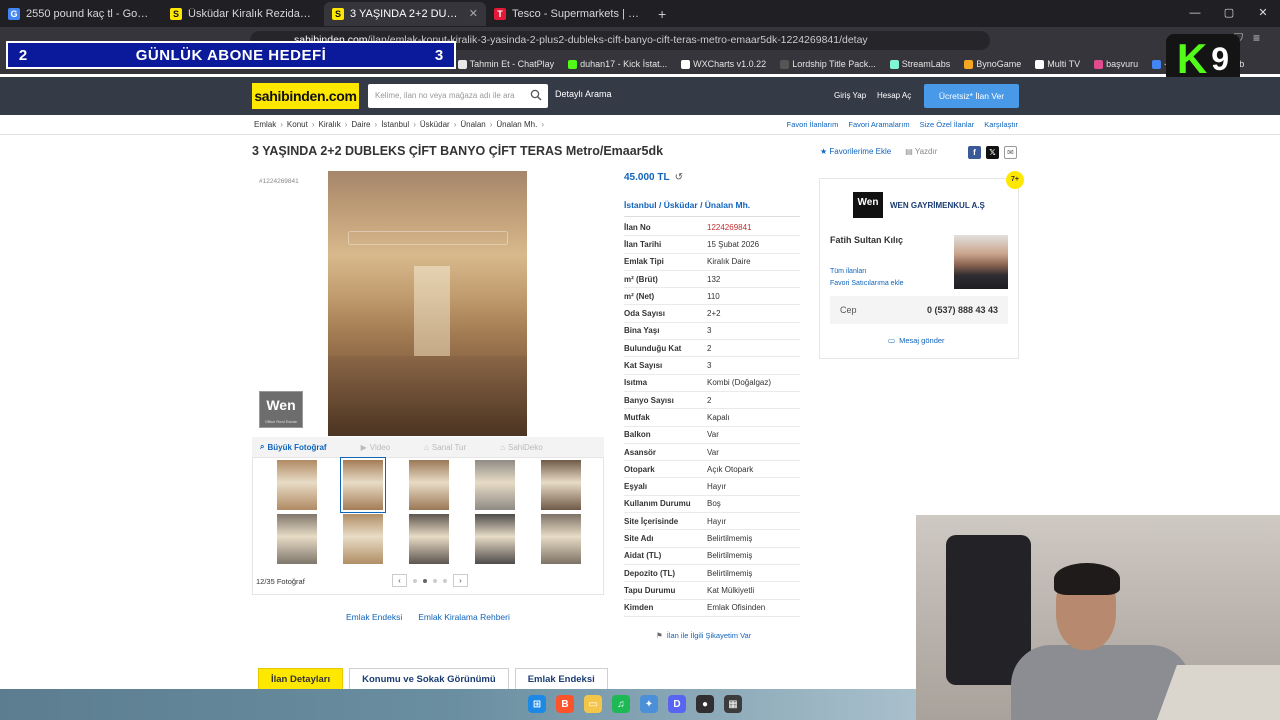  What do you see at coordinates (971, 96) in the screenshot?
I see `post-ad-button: Ücretsiz* İlan Ver` at bounding box center [971, 96].